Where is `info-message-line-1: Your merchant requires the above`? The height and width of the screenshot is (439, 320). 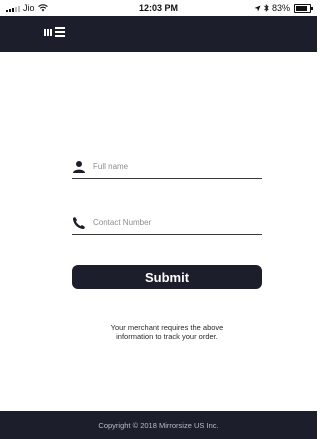 info-message-line-1: Your merchant requires the above is located at coordinates (167, 327).